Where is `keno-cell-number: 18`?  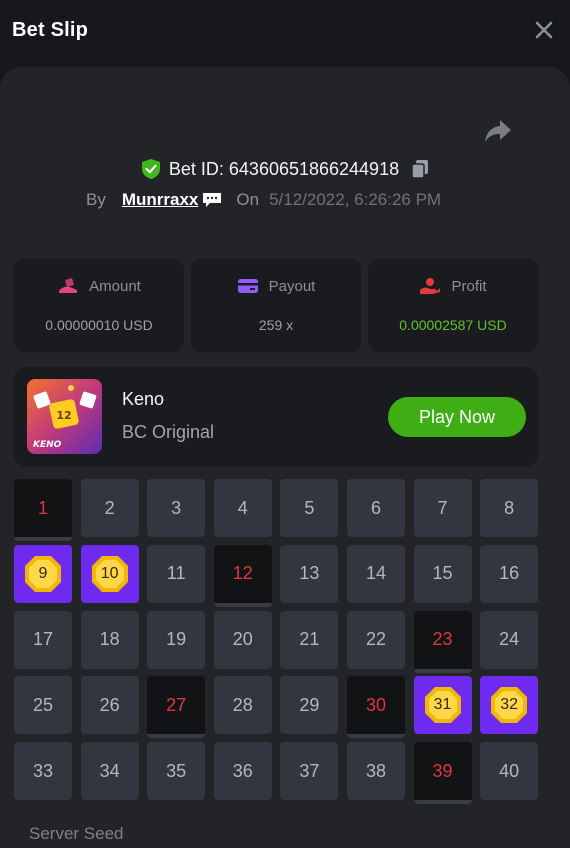 keno-cell-number: 18 is located at coordinates (109, 639).